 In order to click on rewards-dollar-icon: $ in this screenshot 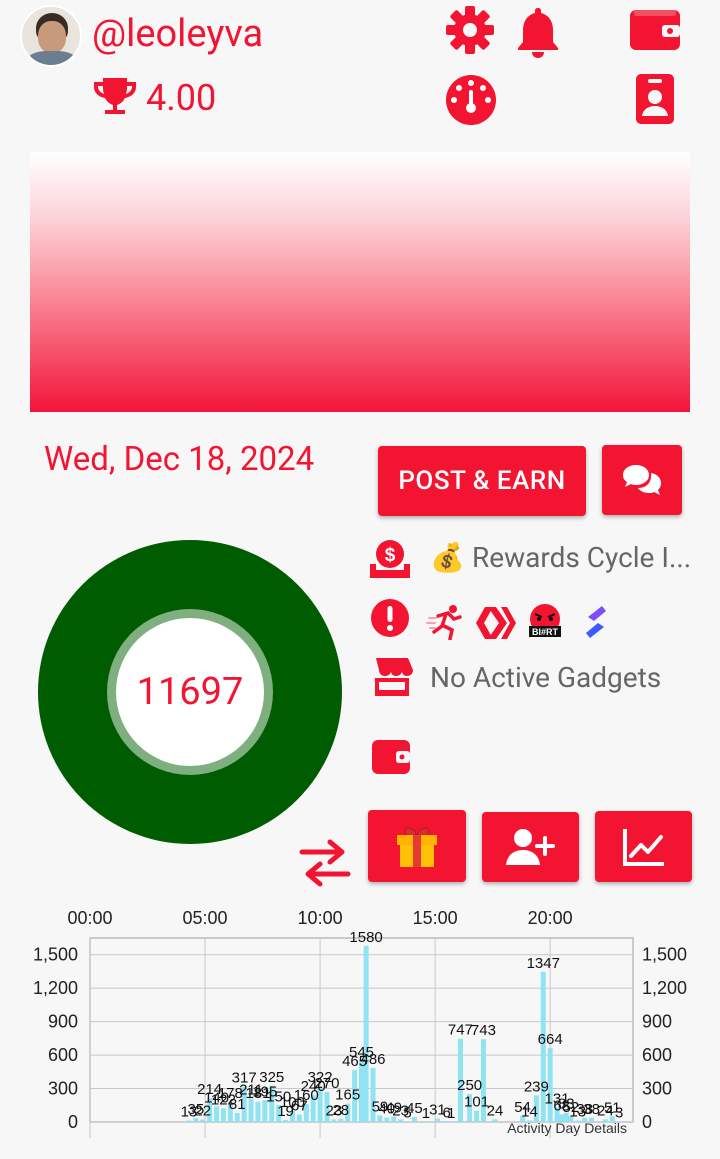, I will do `click(390, 559)`.